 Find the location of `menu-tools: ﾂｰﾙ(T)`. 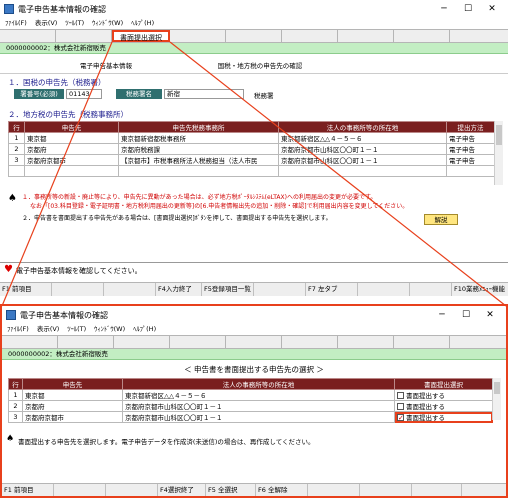

menu-tools: ﾂｰﾙ(T) is located at coordinates (74, 23).